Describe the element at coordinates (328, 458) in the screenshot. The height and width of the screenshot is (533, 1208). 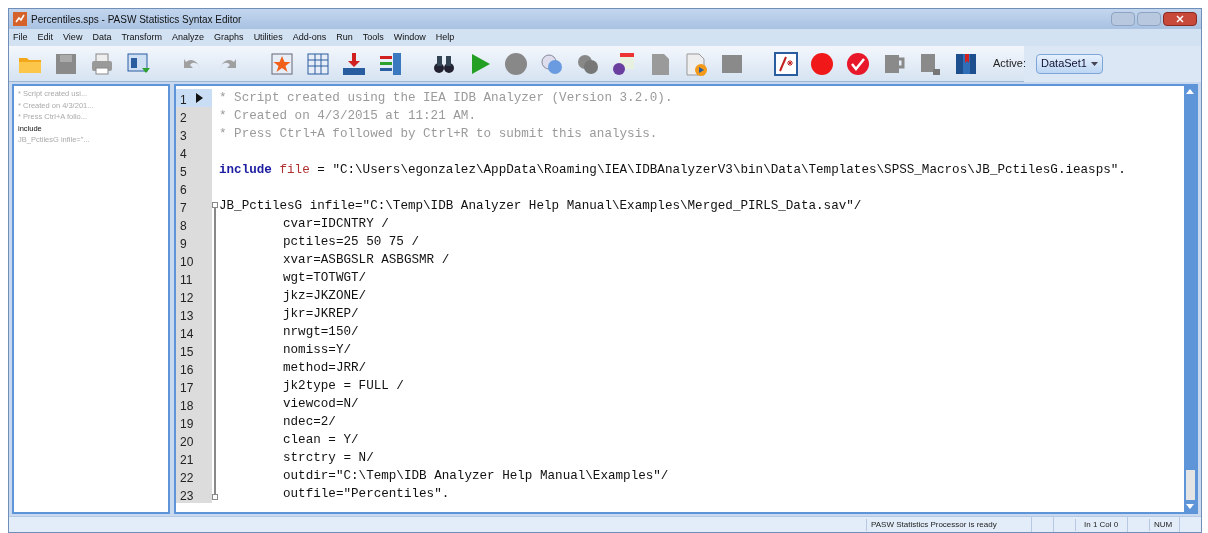
I see `code-line: strctry = N/` at that location.